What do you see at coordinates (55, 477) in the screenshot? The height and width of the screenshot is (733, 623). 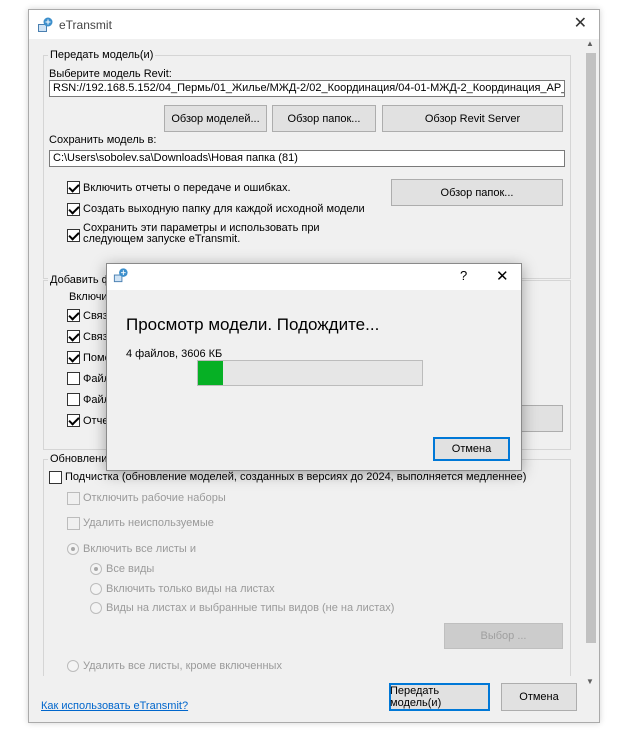 I see `cleanup-checkbox` at bounding box center [55, 477].